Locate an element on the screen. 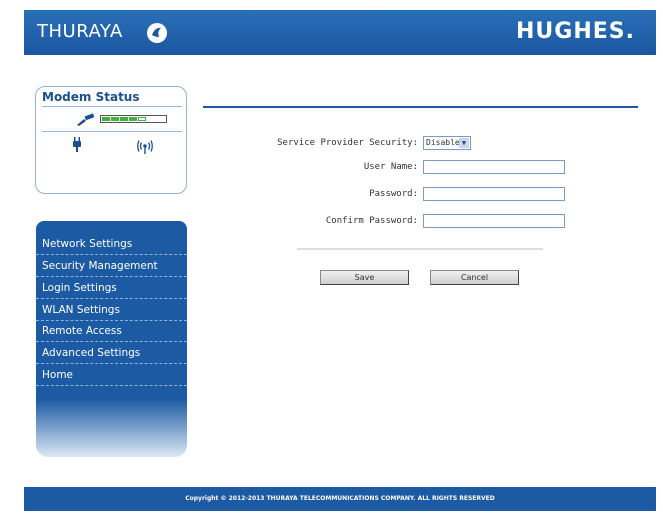 Image resolution: width=663 pixels, height=513 pixels. password-label: Password: is located at coordinates (393, 194).